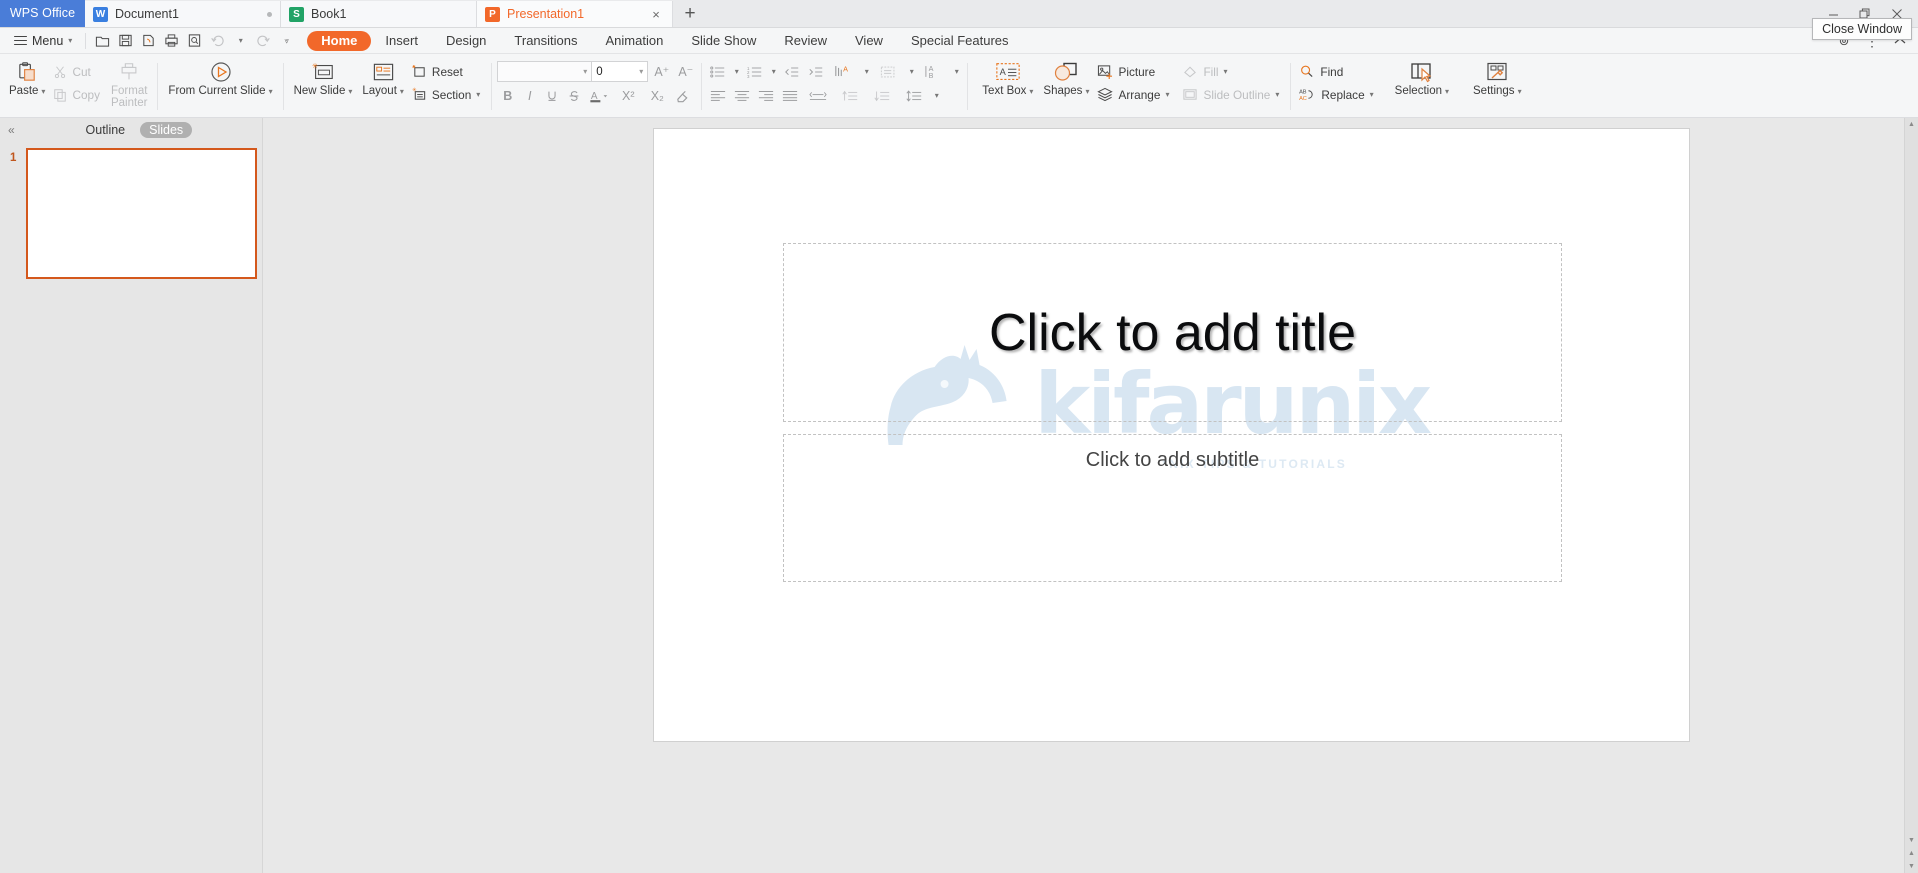 The height and width of the screenshot is (873, 1918). What do you see at coordinates (379, 91) in the screenshot?
I see `layout-label: Layout` at bounding box center [379, 91].